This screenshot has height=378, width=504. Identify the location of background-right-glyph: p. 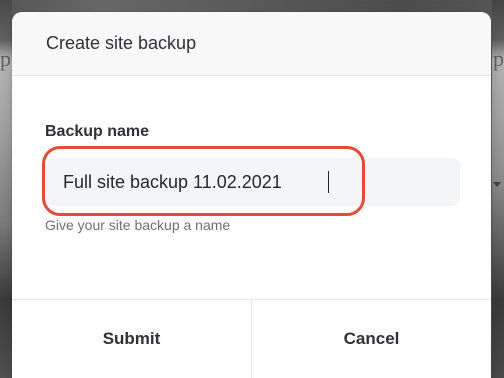
(498, 58).